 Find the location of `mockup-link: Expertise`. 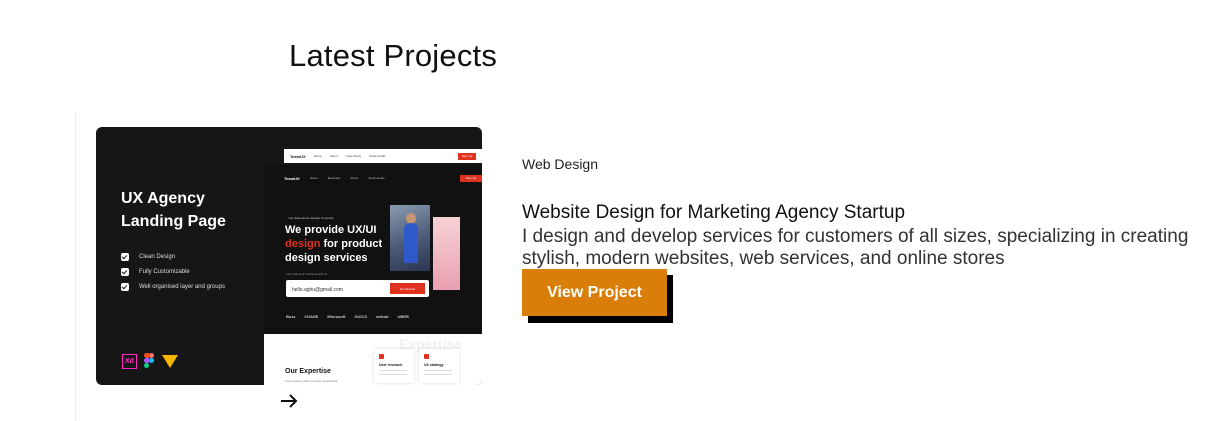

mockup-link: Expertise is located at coordinates (334, 178).